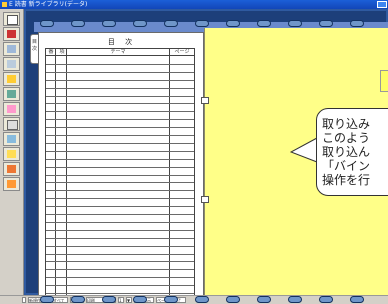 This screenshot has height=304, width=388. I want to click on toc-tab: 目次, so click(34, 49).